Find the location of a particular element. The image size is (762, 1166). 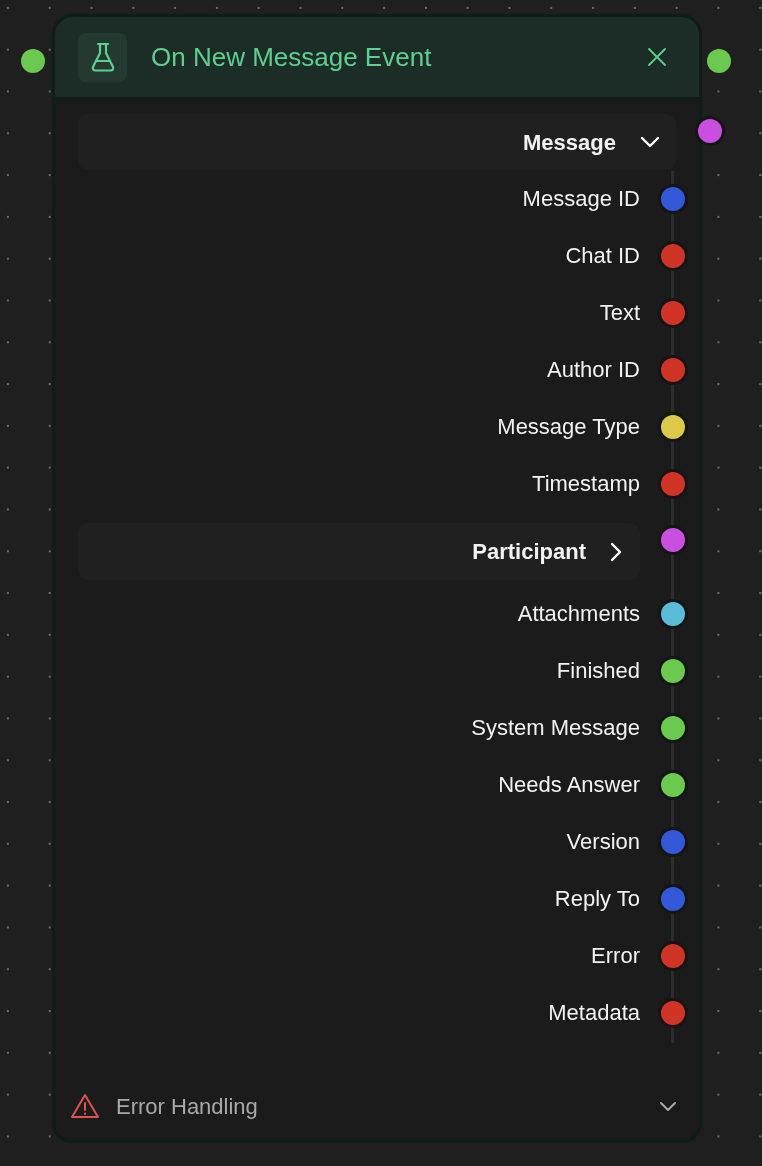

close-button is located at coordinates (657, 57).